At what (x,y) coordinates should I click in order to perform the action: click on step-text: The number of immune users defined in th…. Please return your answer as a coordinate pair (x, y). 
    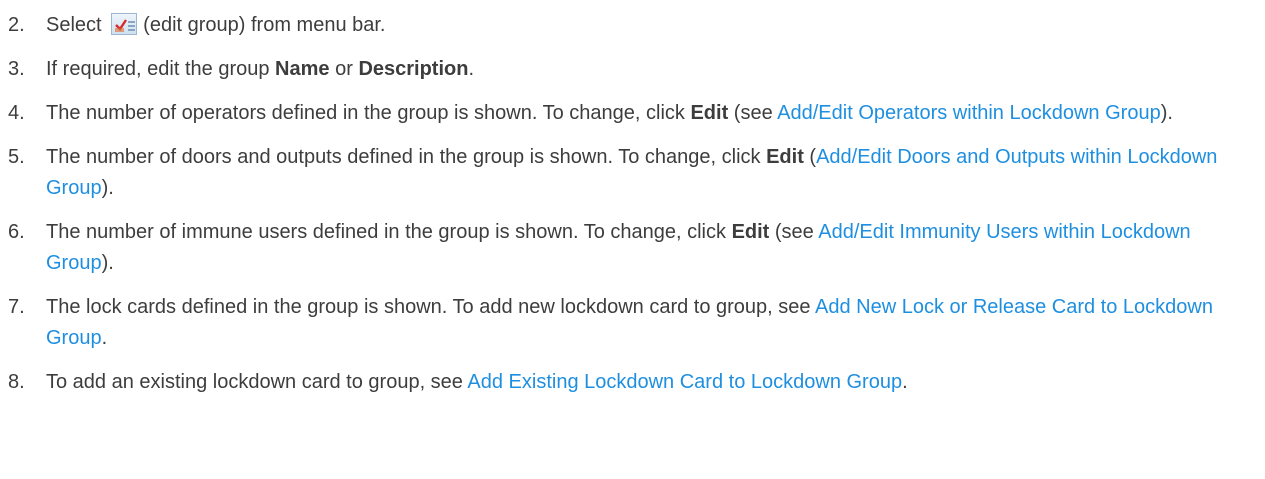
    Looking at the image, I should click on (651, 248).